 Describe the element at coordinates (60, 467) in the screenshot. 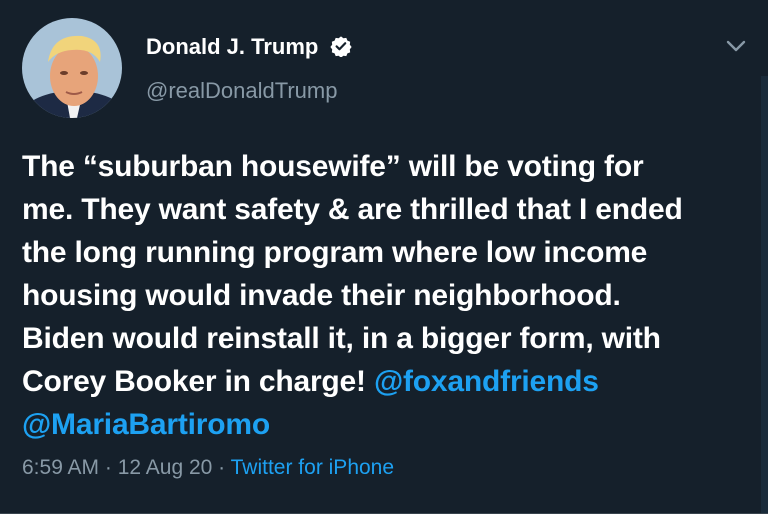

I see `tweet-time: 6:59 AM` at that location.